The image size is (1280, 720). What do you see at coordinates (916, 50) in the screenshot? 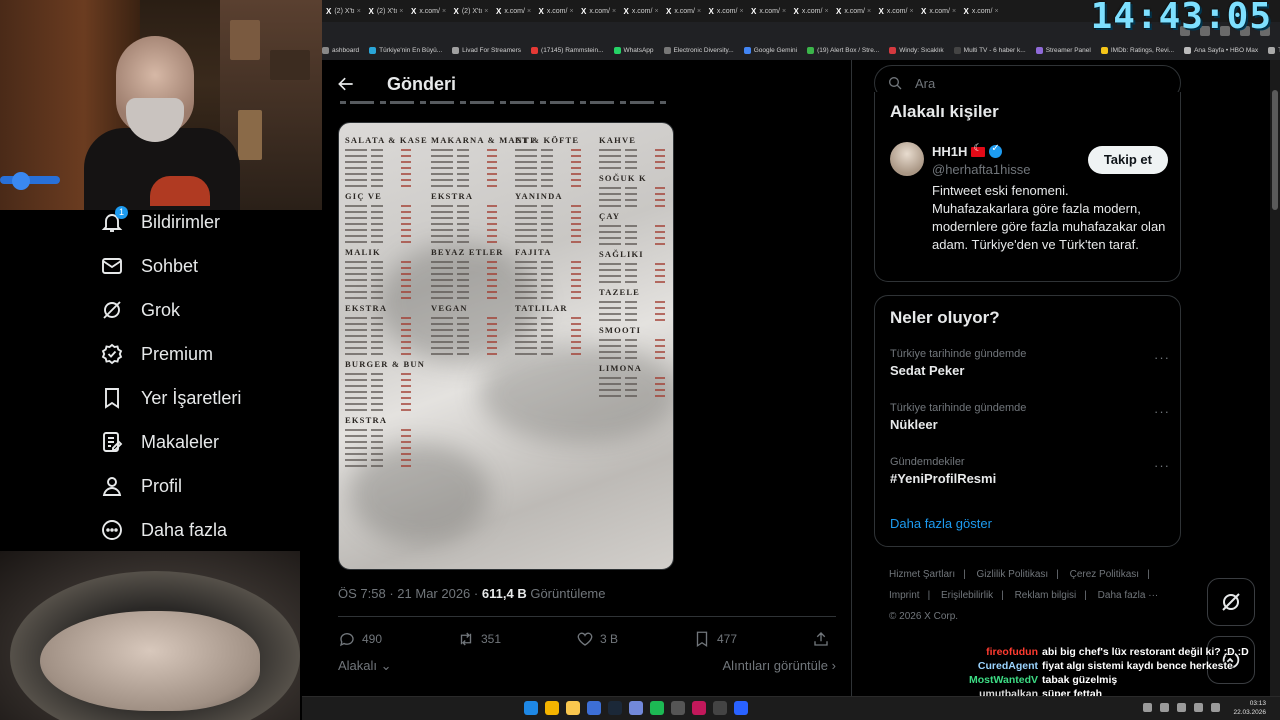
I see `bookmark-item: Windy: Sıcaklık` at bounding box center [916, 50].